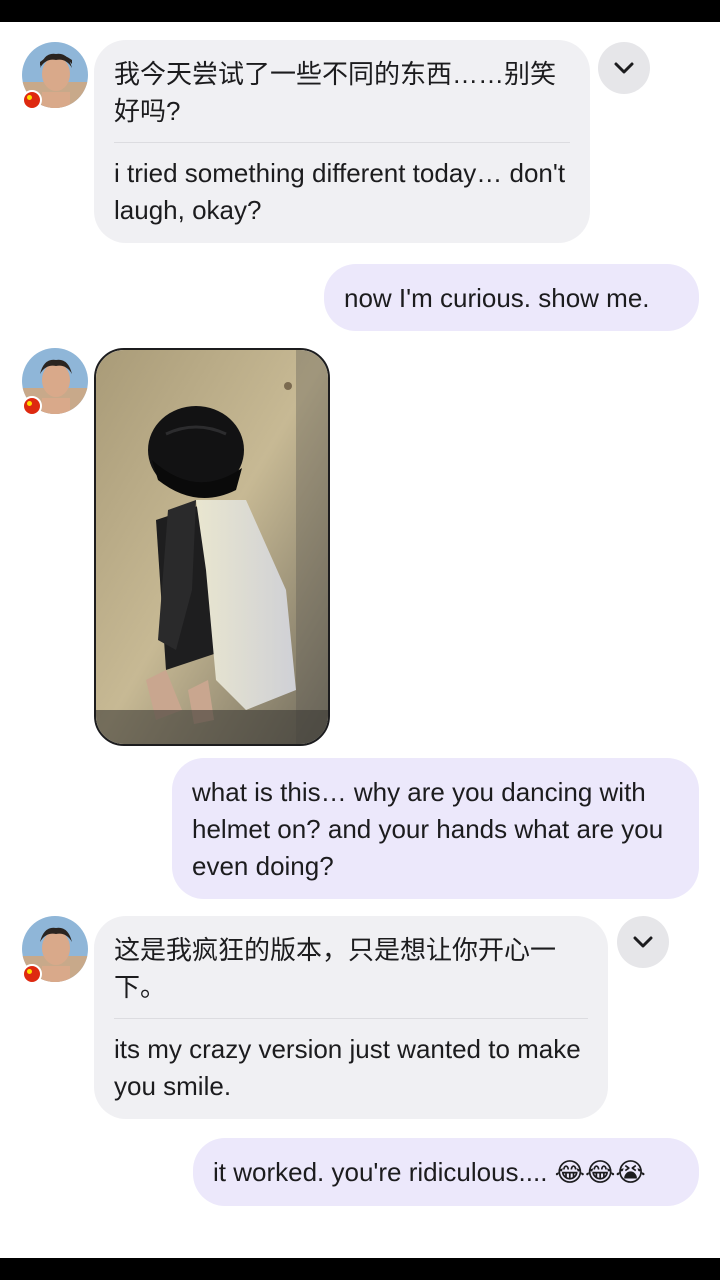 Image resolution: width=720 pixels, height=1280 pixels. Describe the element at coordinates (600, 1173) in the screenshot. I see `emoji-reaction: 😂😂😭` at that location.